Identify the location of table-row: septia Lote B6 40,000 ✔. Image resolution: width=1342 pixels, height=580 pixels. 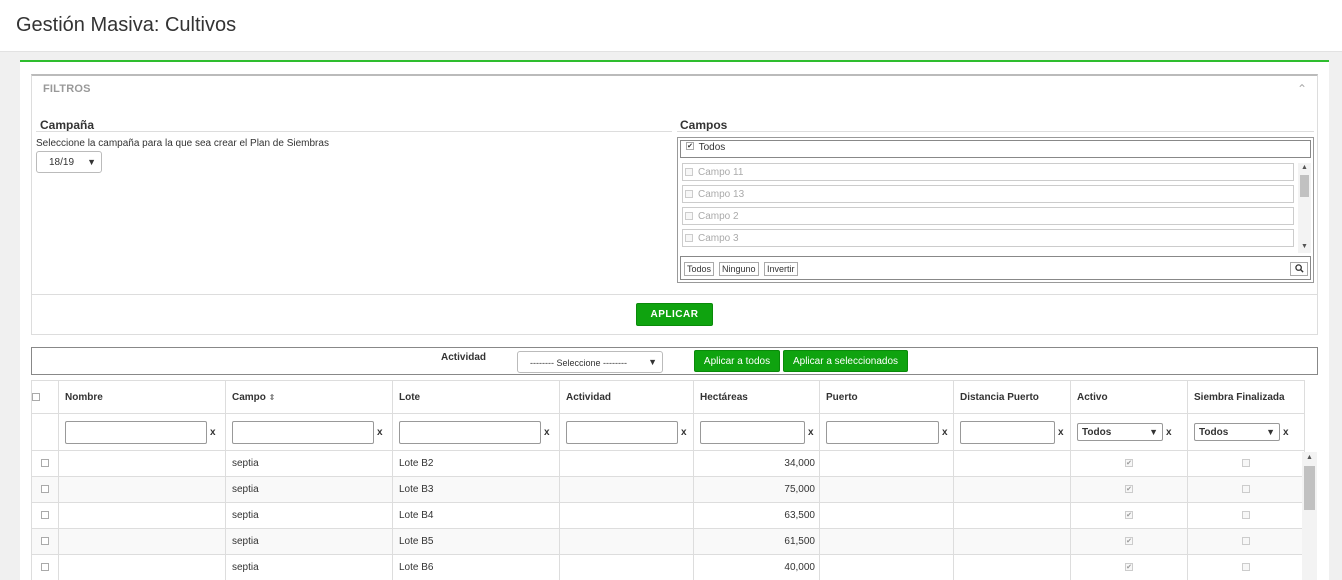
(668, 567).